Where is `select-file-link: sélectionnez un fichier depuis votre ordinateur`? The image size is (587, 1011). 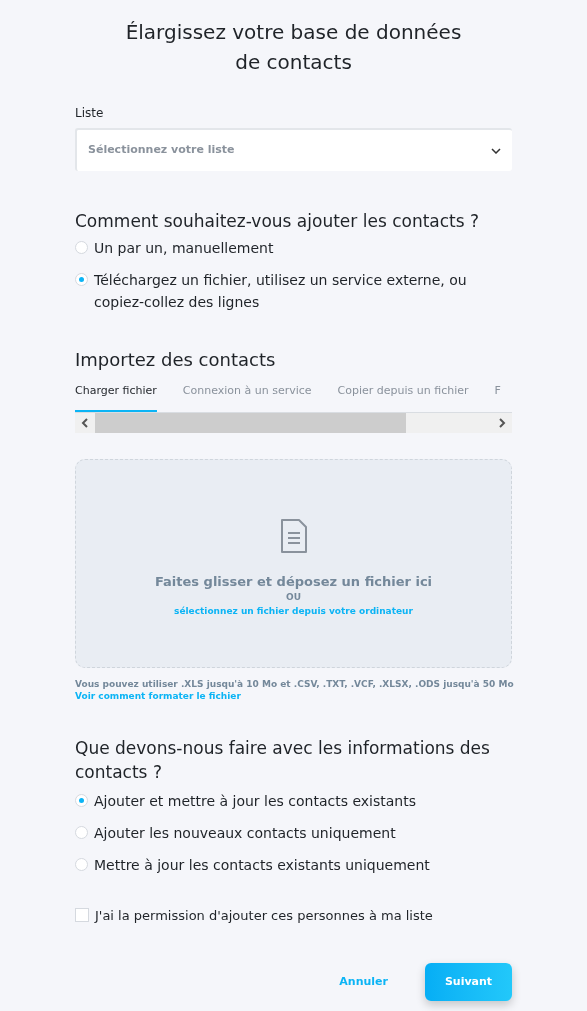 select-file-link: sélectionnez un fichier depuis votre ordinateur is located at coordinates (293, 611).